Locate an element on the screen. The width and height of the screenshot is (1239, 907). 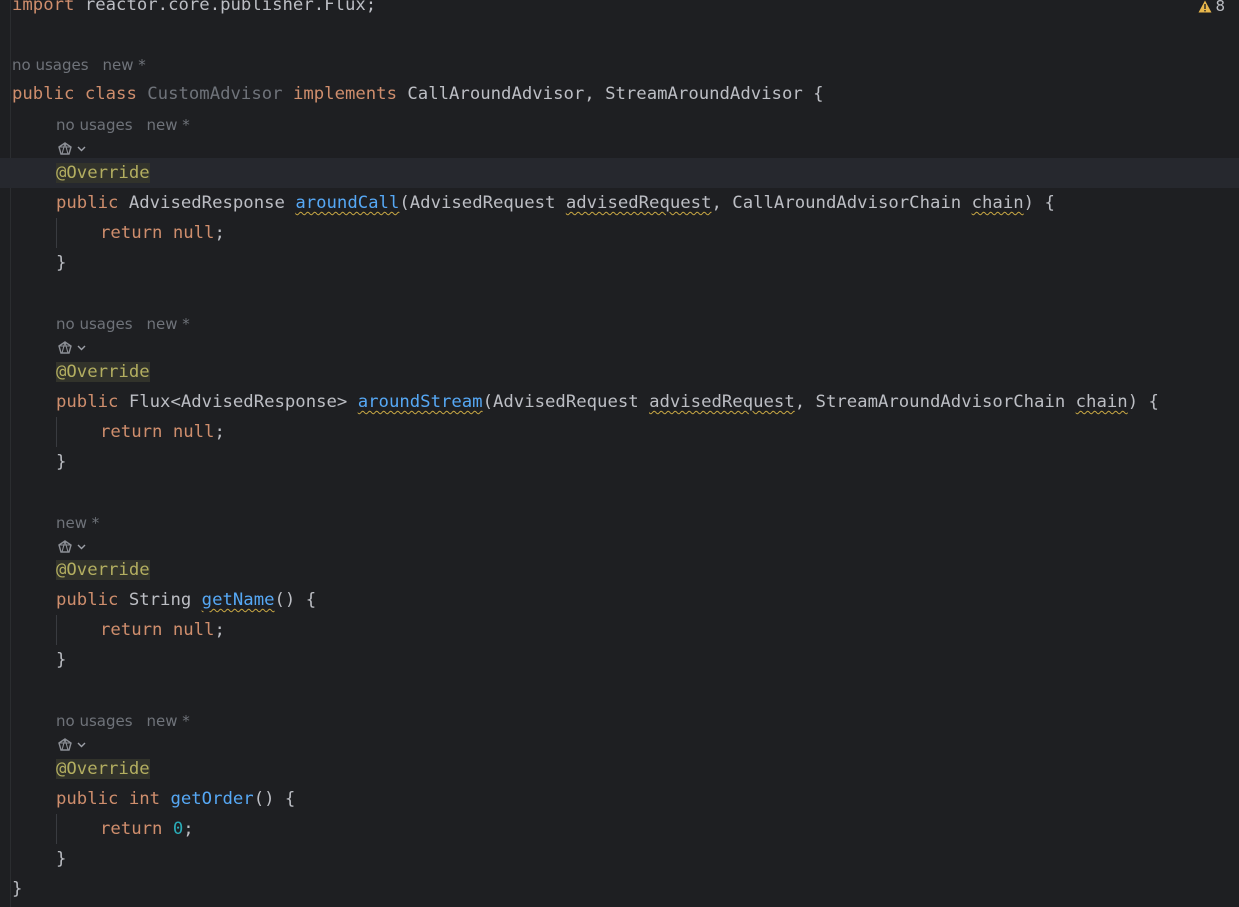
keyword-int: int is located at coordinates (144, 799).